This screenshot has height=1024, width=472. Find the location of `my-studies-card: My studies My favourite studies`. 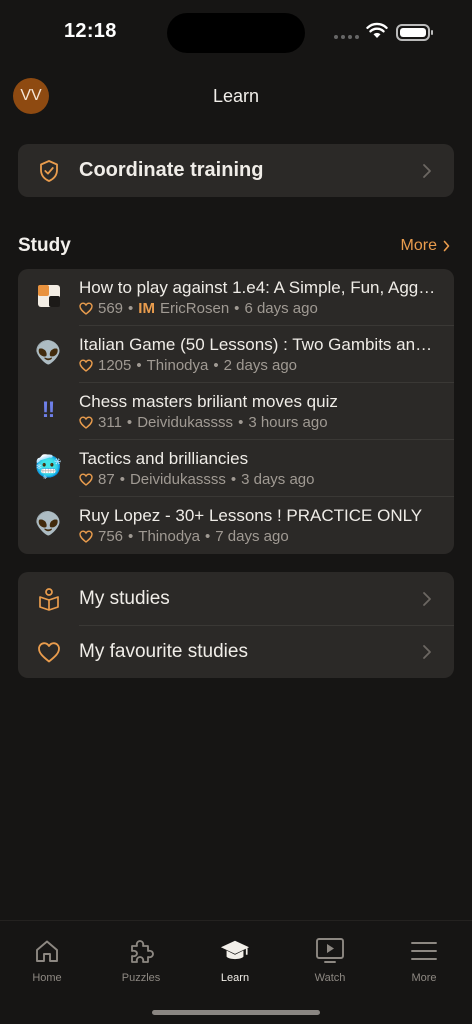

my-studies-card: My studies My favourite studies is located at coordinates (236, 625).